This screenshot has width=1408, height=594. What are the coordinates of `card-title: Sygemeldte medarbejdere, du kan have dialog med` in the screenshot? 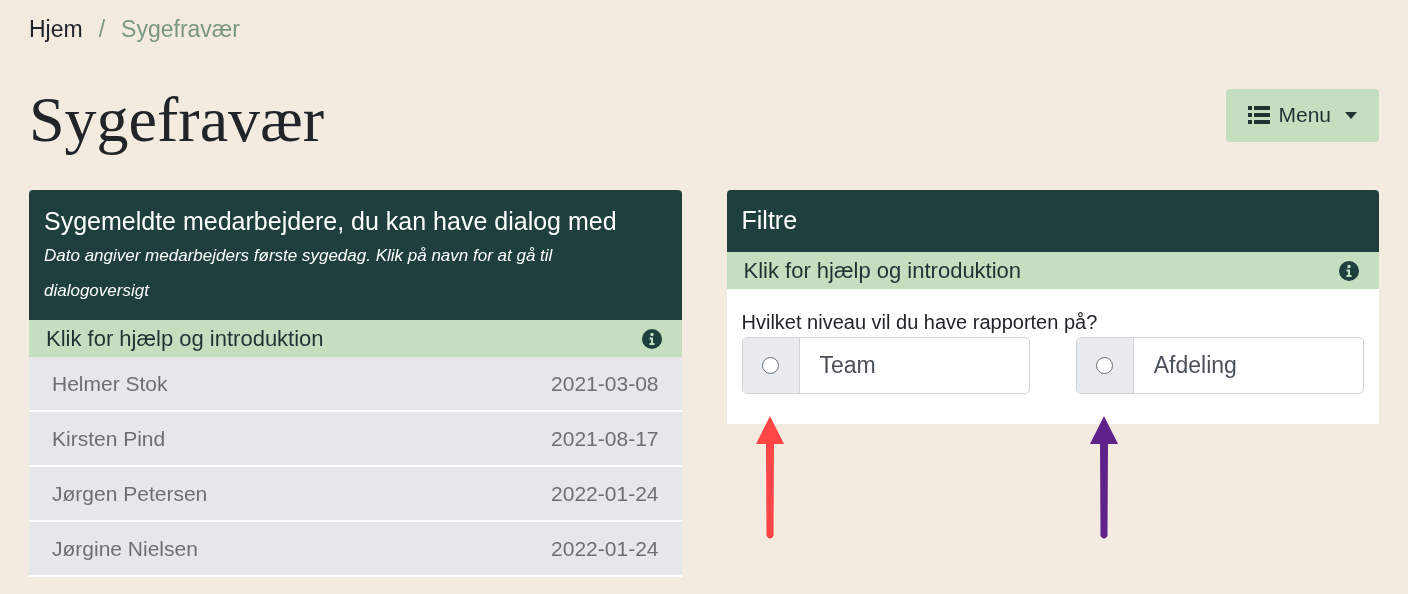 It's located at (331, 221).